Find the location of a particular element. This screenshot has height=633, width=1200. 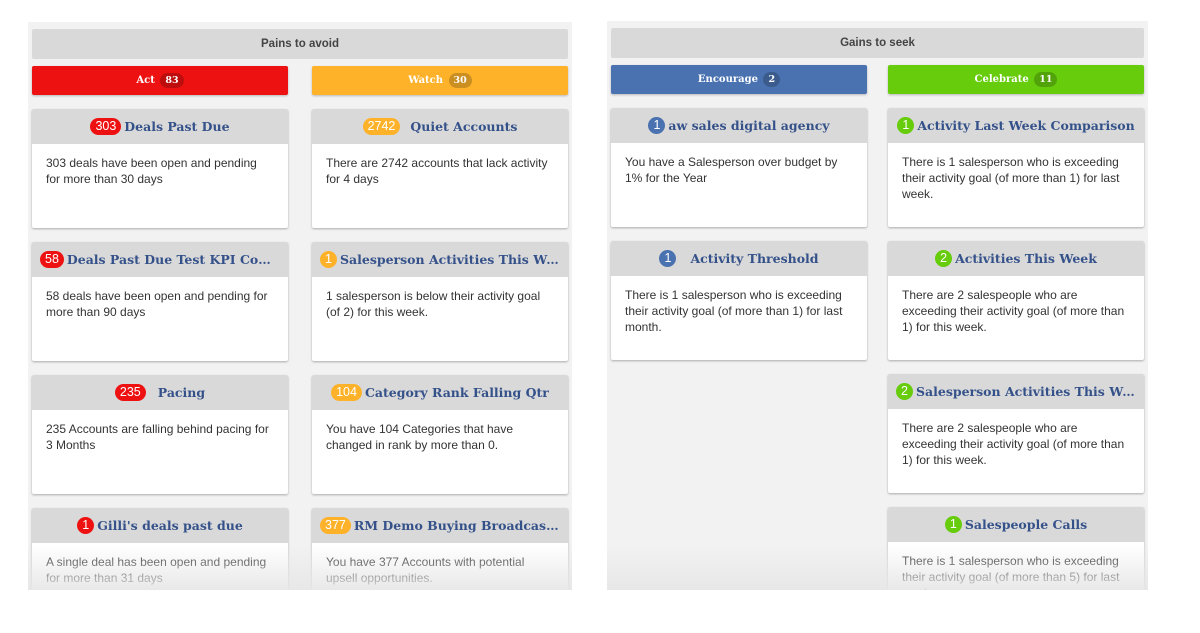

act-column-header: Act 83 is located at coordinates (160, 80).